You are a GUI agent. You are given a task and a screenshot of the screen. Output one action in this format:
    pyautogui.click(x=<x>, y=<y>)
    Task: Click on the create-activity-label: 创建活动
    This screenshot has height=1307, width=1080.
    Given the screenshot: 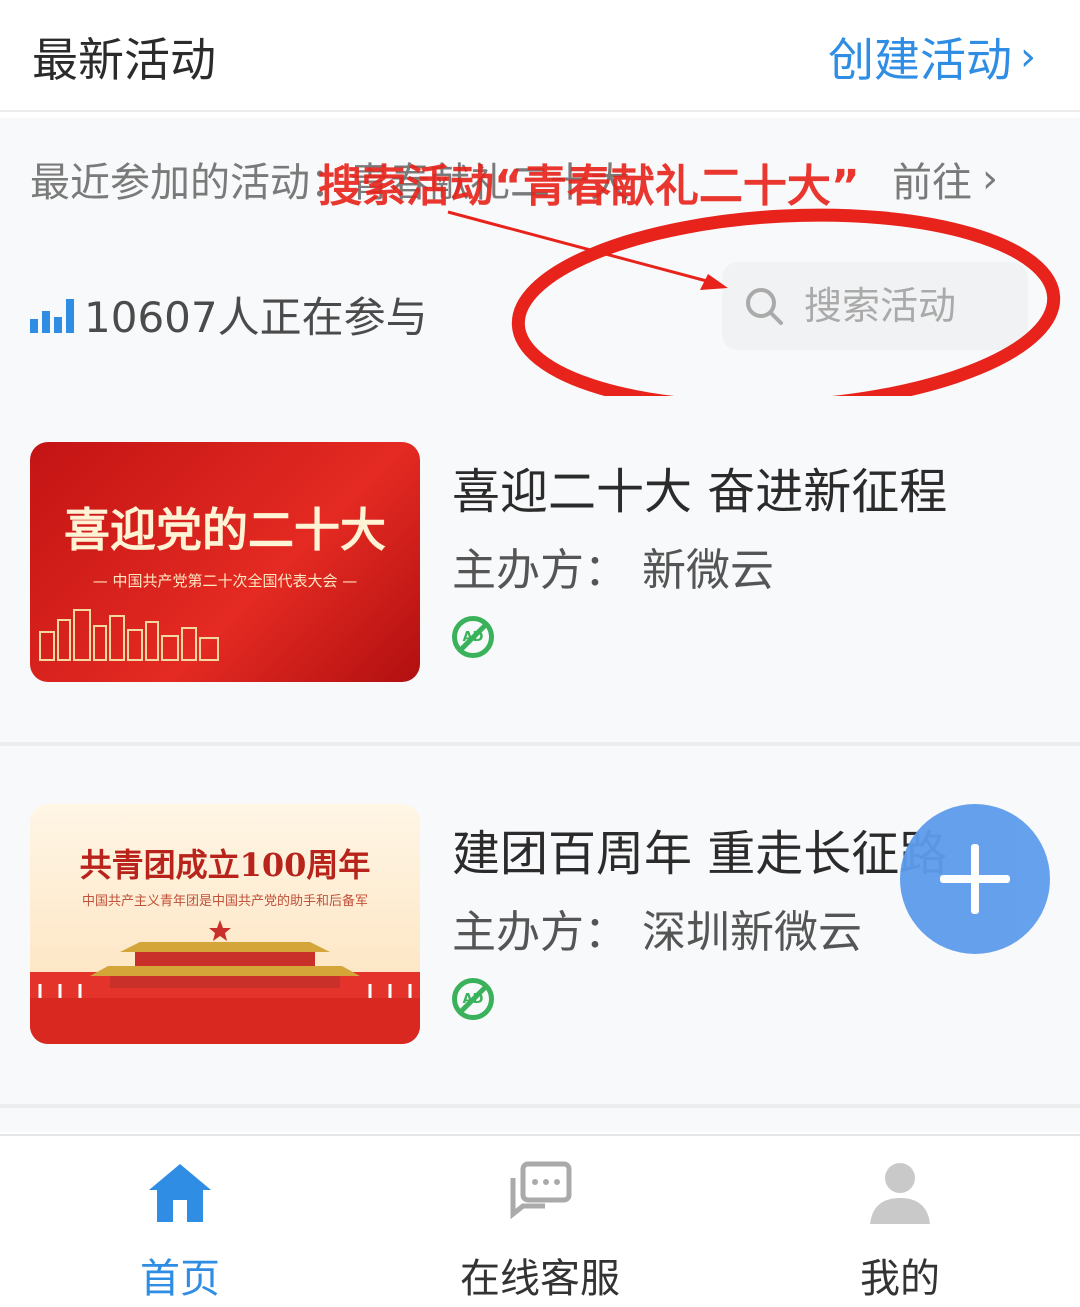 What is the action you would take?
    pyautogui.click(x=920, y=60)
    